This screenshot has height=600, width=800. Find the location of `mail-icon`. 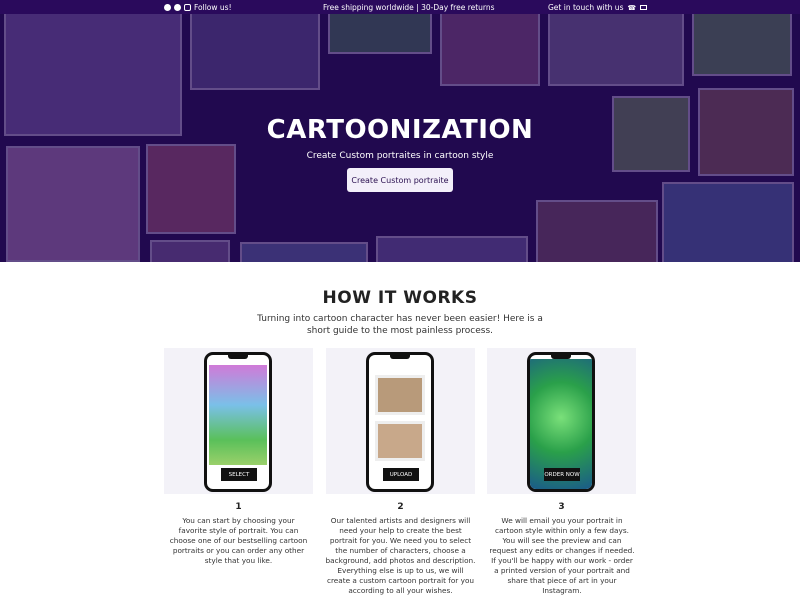

mail-icon is located at coordinates (644, 7).